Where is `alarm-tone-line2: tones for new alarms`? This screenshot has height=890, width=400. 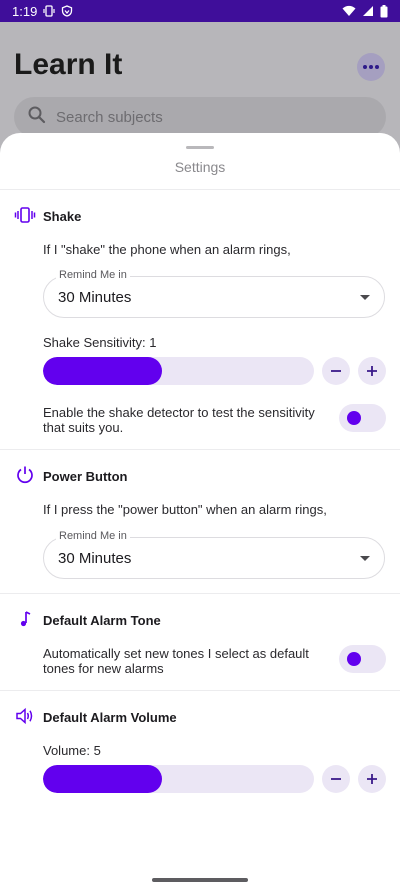 alarm-tone-line2: tones for new alarms is located at coordinates (103, 668).